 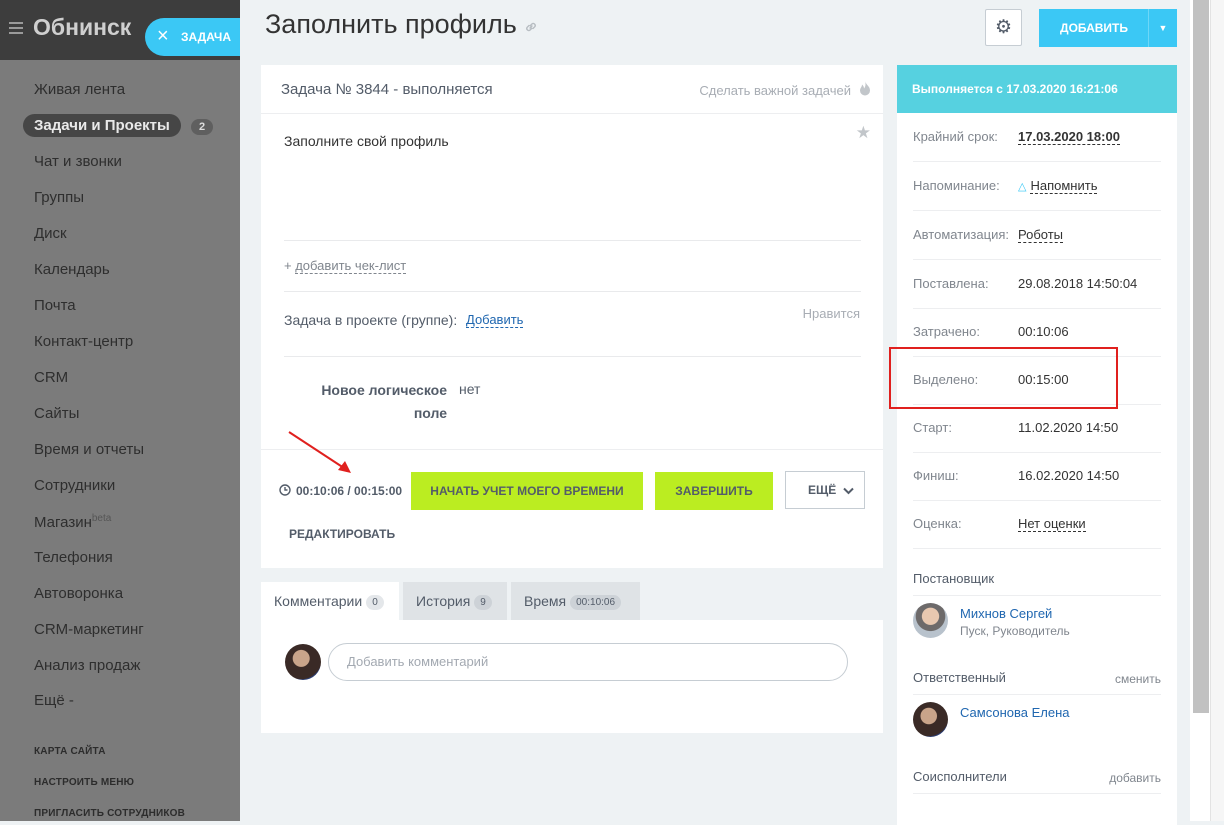 What do you see at coordinates (1041, 235) in the screenshot?
I see `robots-link: Роботы` at bounding box center [1041, 235].